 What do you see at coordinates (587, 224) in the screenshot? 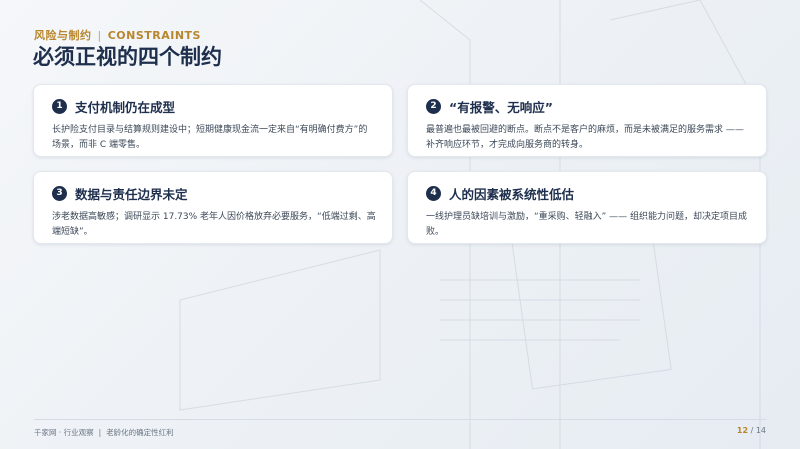
I see `card-body: 一线护理员缺培训与激励，“重采购、轻融入” —— 组织能力问题，却决定项目成败。` at bounding box center [587, 224].